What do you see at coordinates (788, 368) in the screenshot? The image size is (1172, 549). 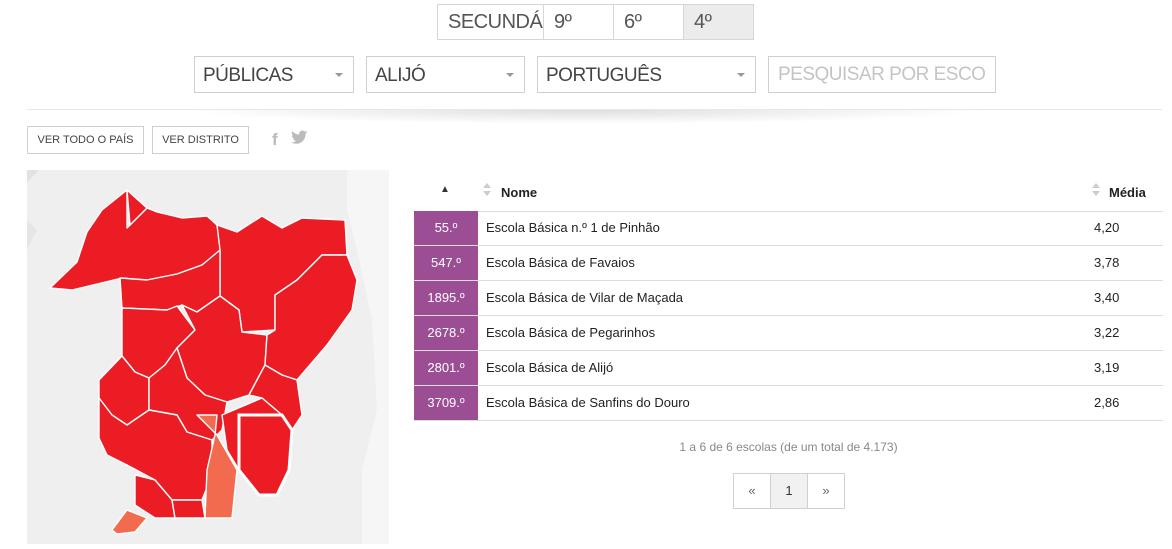 I see `table-row: 2801.º Escola Básica de Alijó 3,19` at bounding box center [788, 368].